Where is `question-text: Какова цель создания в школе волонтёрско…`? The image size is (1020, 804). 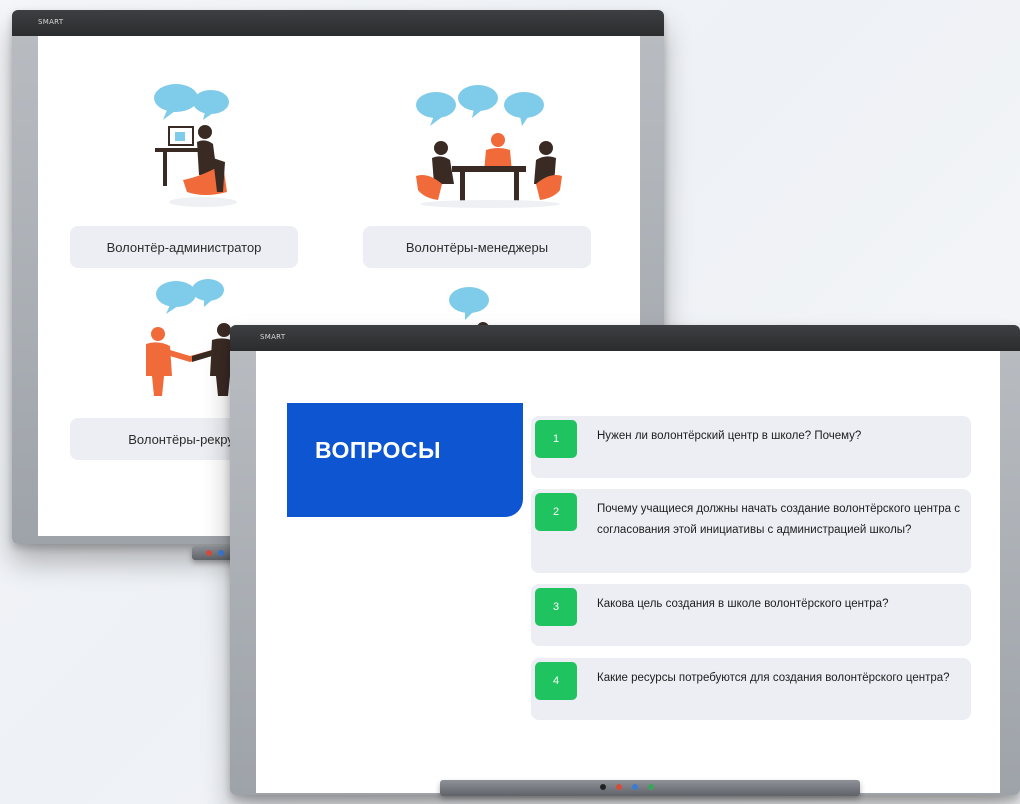 question-text: Какова цель создания в школе волонтёрско… is located at coordinates (743, 604).